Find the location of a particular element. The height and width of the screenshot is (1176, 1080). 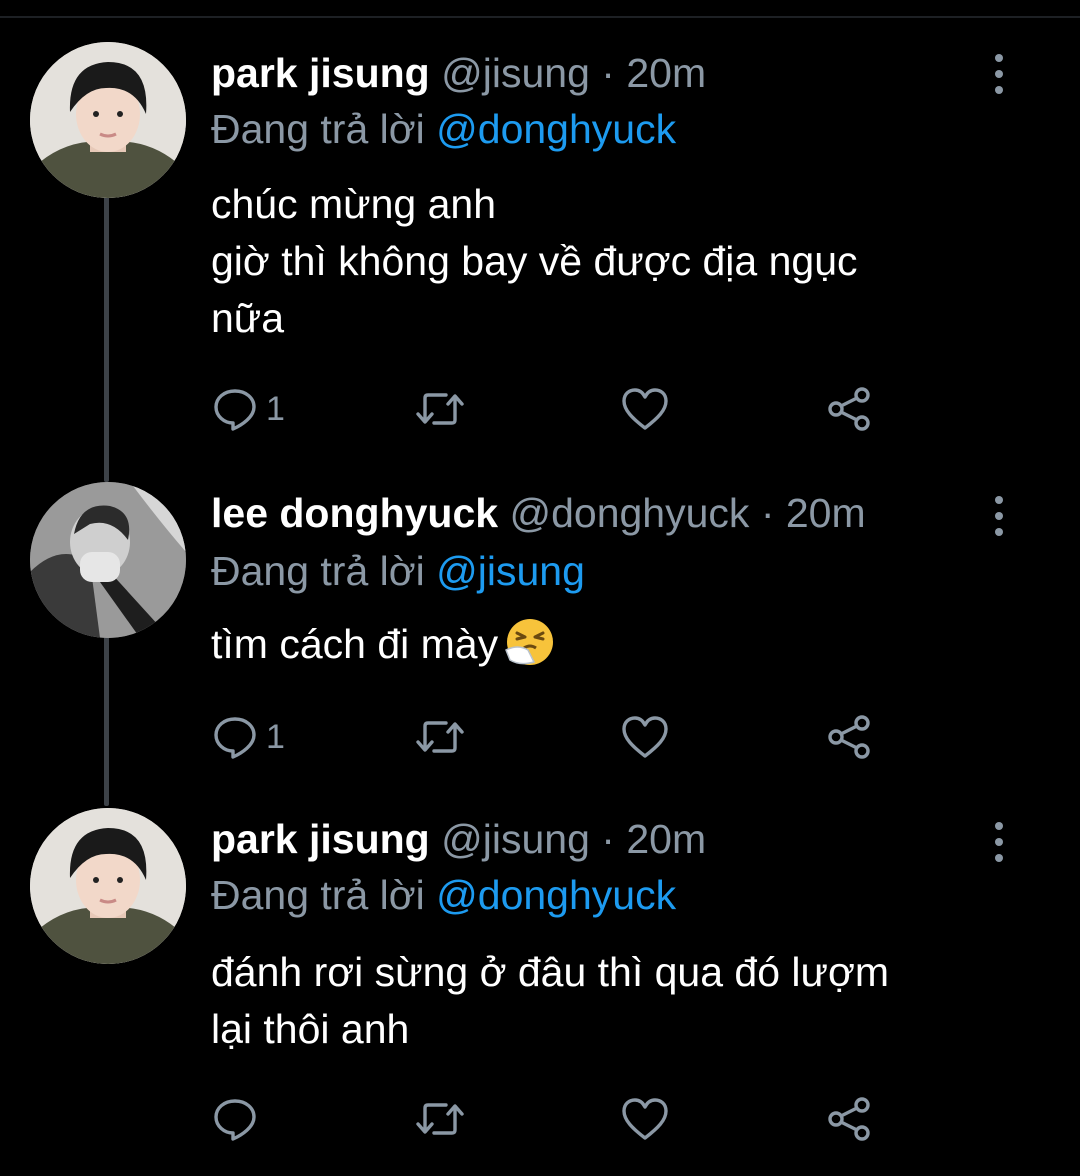

tweet-text-line: lại thôi anh is located at coordinates (310, 1029).